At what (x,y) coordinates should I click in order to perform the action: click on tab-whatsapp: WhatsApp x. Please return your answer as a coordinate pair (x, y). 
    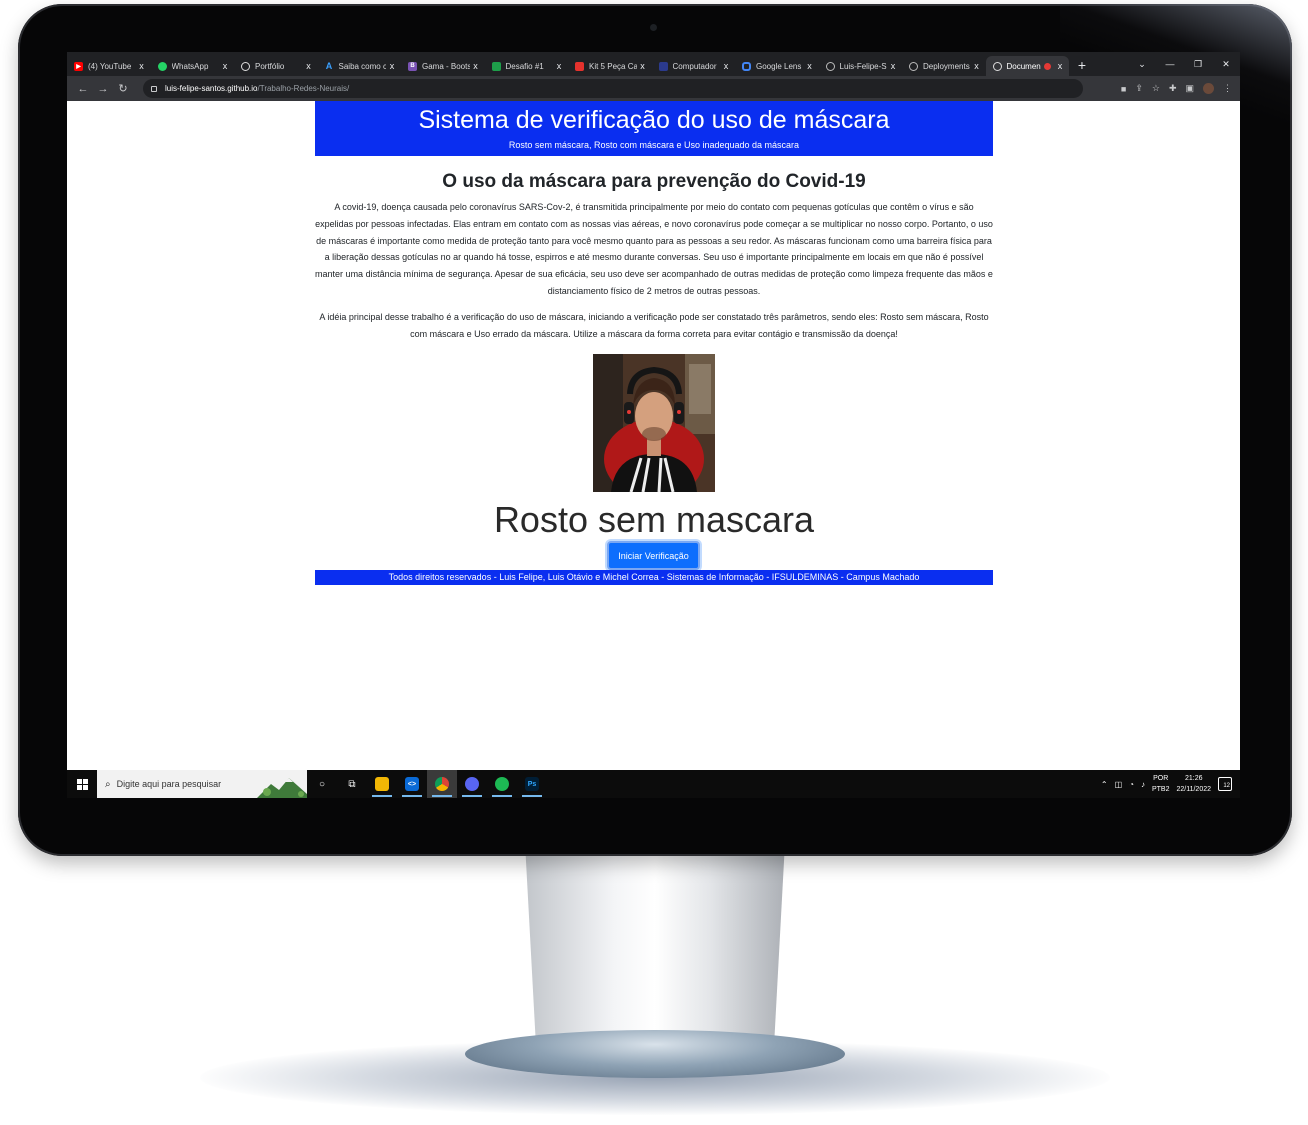
    Looking at the image, I should click on (193, 66).